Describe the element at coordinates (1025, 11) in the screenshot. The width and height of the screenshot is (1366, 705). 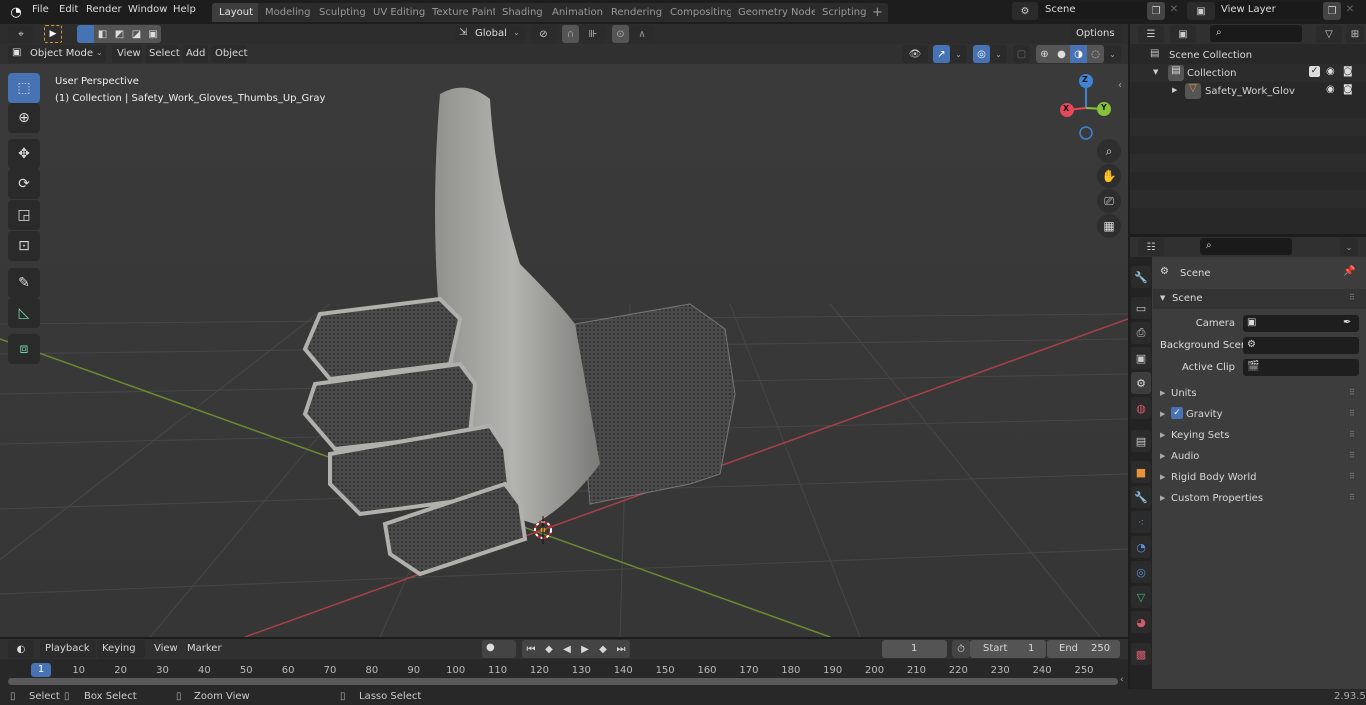
I see `scene-selector-button: ⚙` at that location.